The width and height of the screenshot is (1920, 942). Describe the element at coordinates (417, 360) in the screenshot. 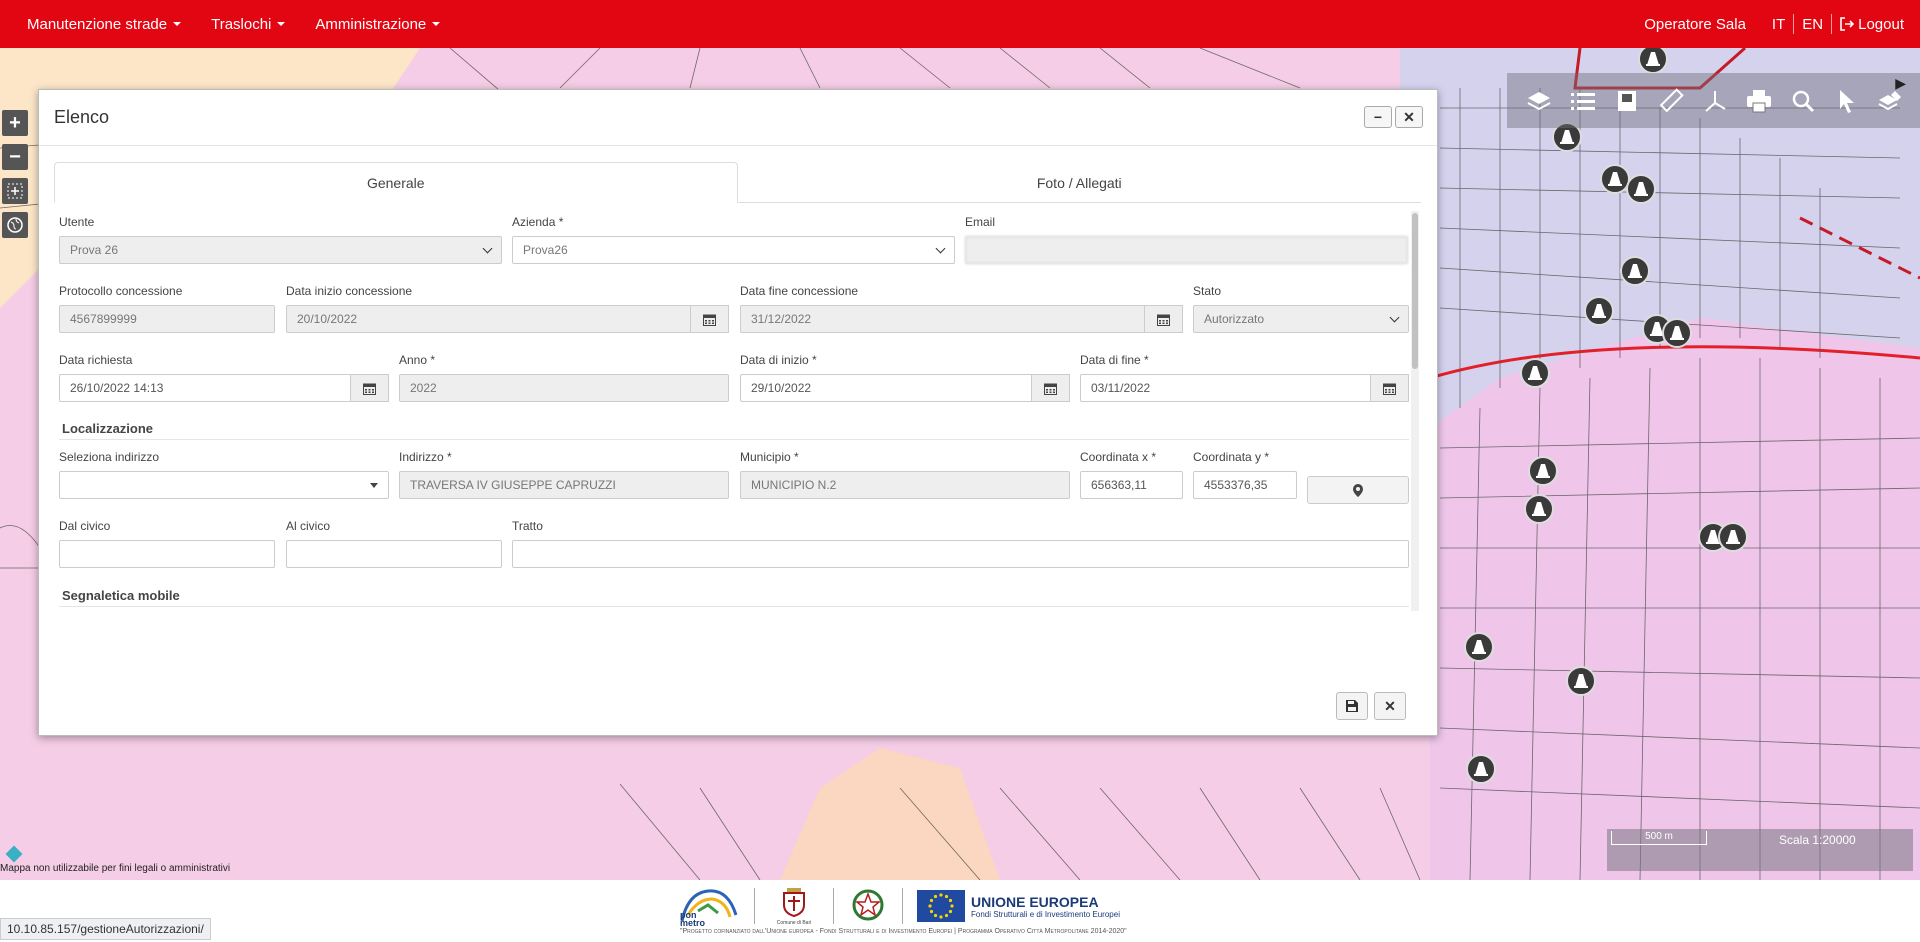

I see `anno-label: Anno *` at that location.